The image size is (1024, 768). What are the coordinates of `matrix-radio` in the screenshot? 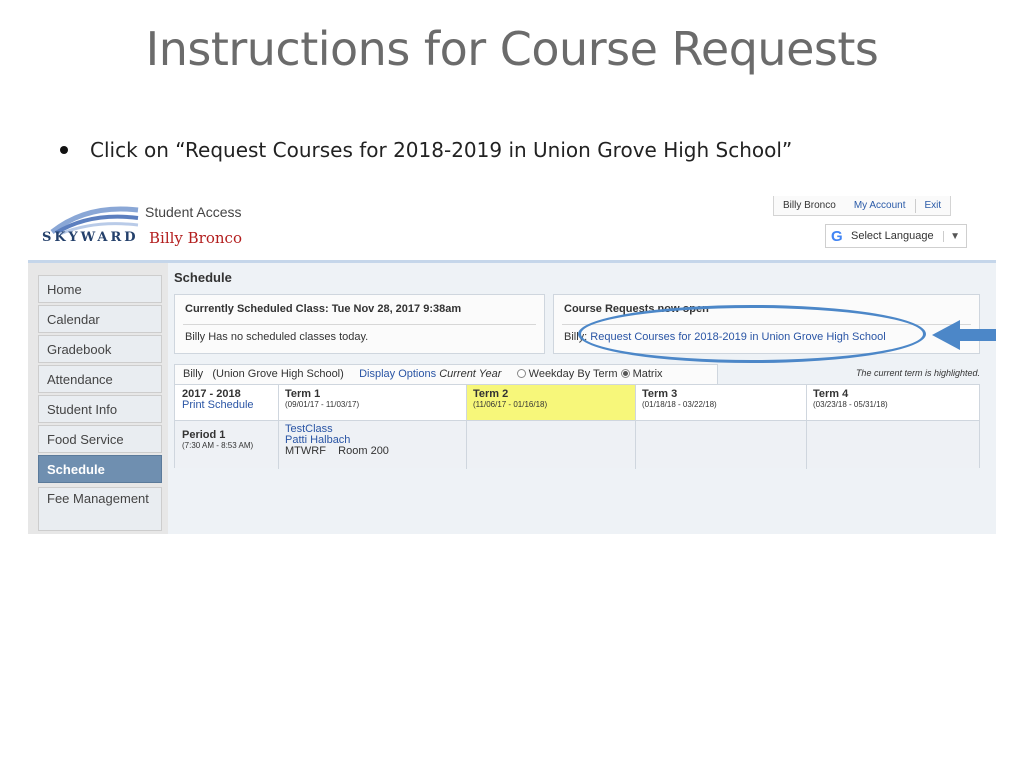 It's located at (625, 373).